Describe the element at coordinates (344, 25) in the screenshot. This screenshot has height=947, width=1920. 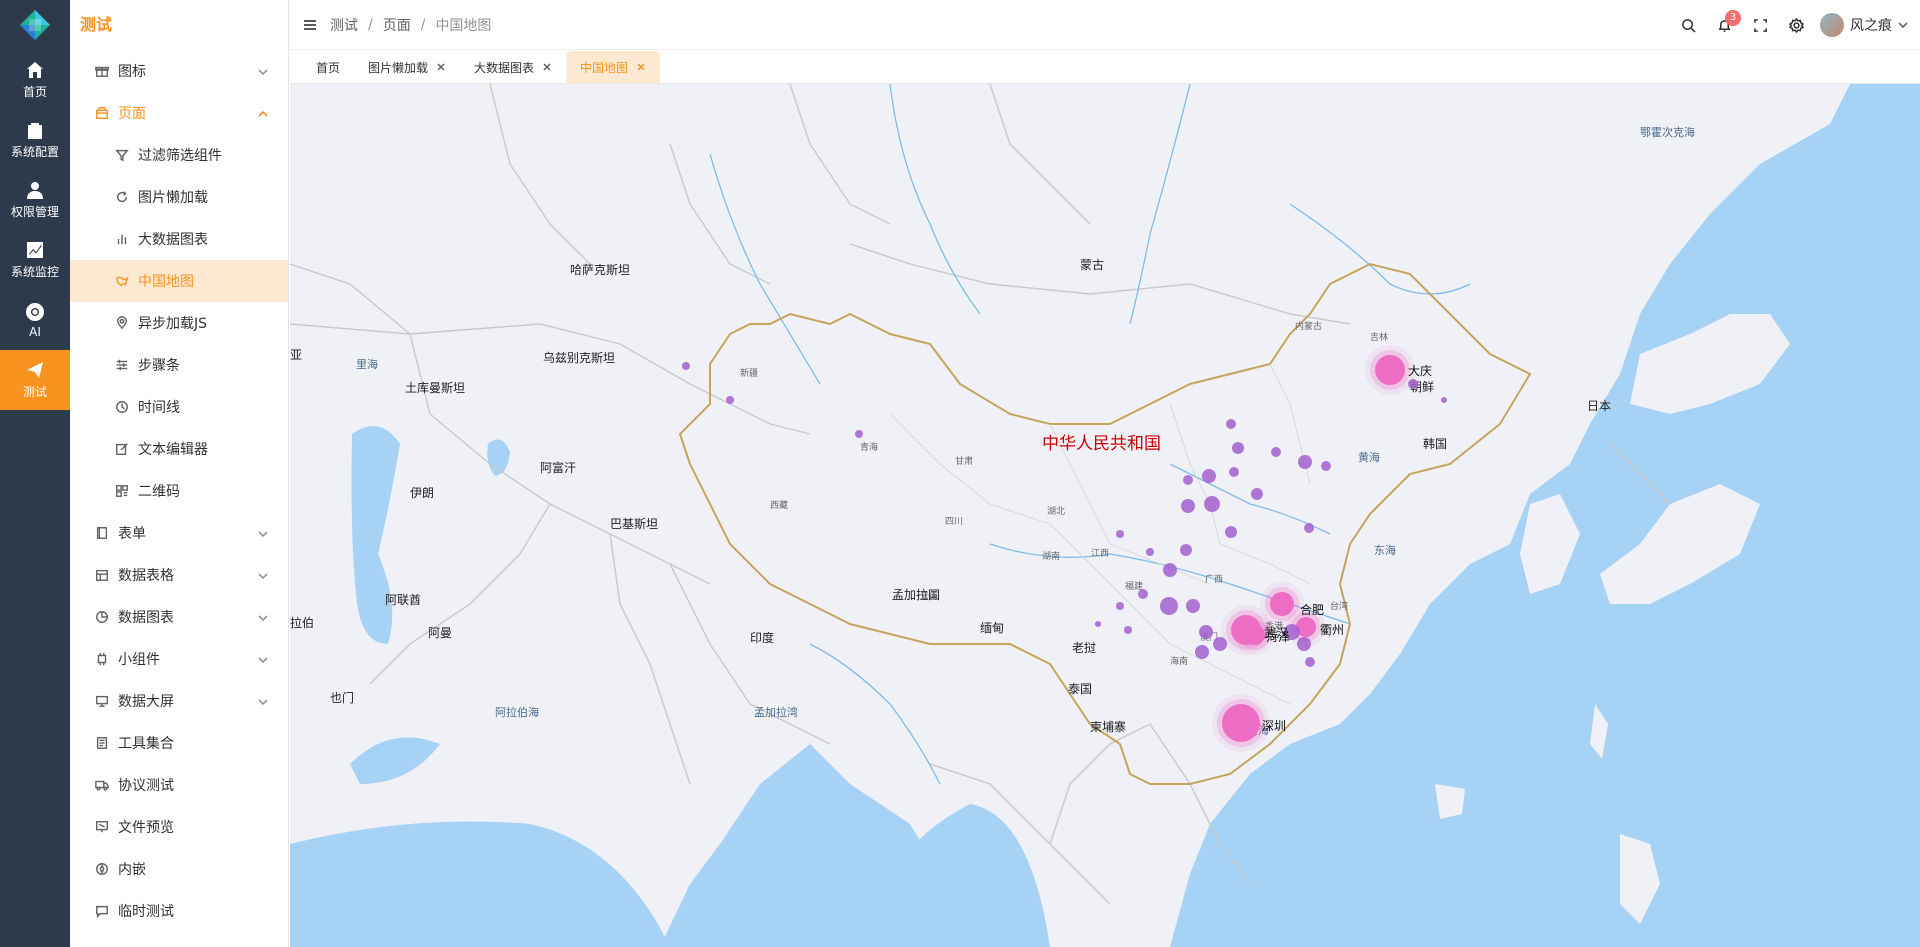
I see `breadcrumb-item: 测试` at that location.